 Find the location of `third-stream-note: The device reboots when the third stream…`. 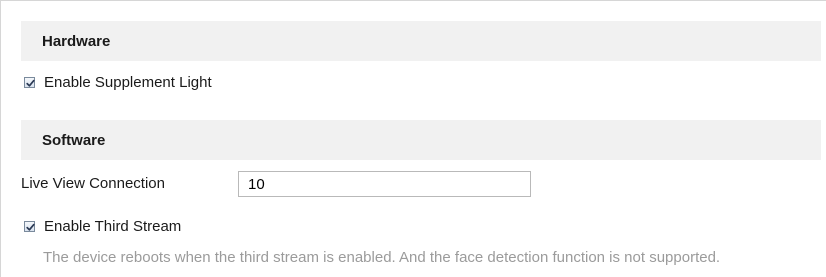

third-stream-note: The device reboots when the third stream… is located at coordinates (382, 257).